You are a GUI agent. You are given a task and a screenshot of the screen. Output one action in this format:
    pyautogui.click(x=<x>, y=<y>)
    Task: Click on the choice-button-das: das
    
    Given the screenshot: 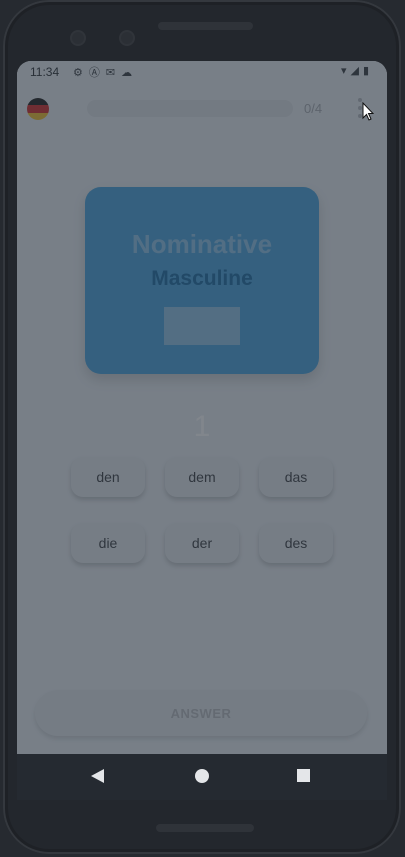 What is the action you would take?
    pyautogui.click(x=296, y=477)
    